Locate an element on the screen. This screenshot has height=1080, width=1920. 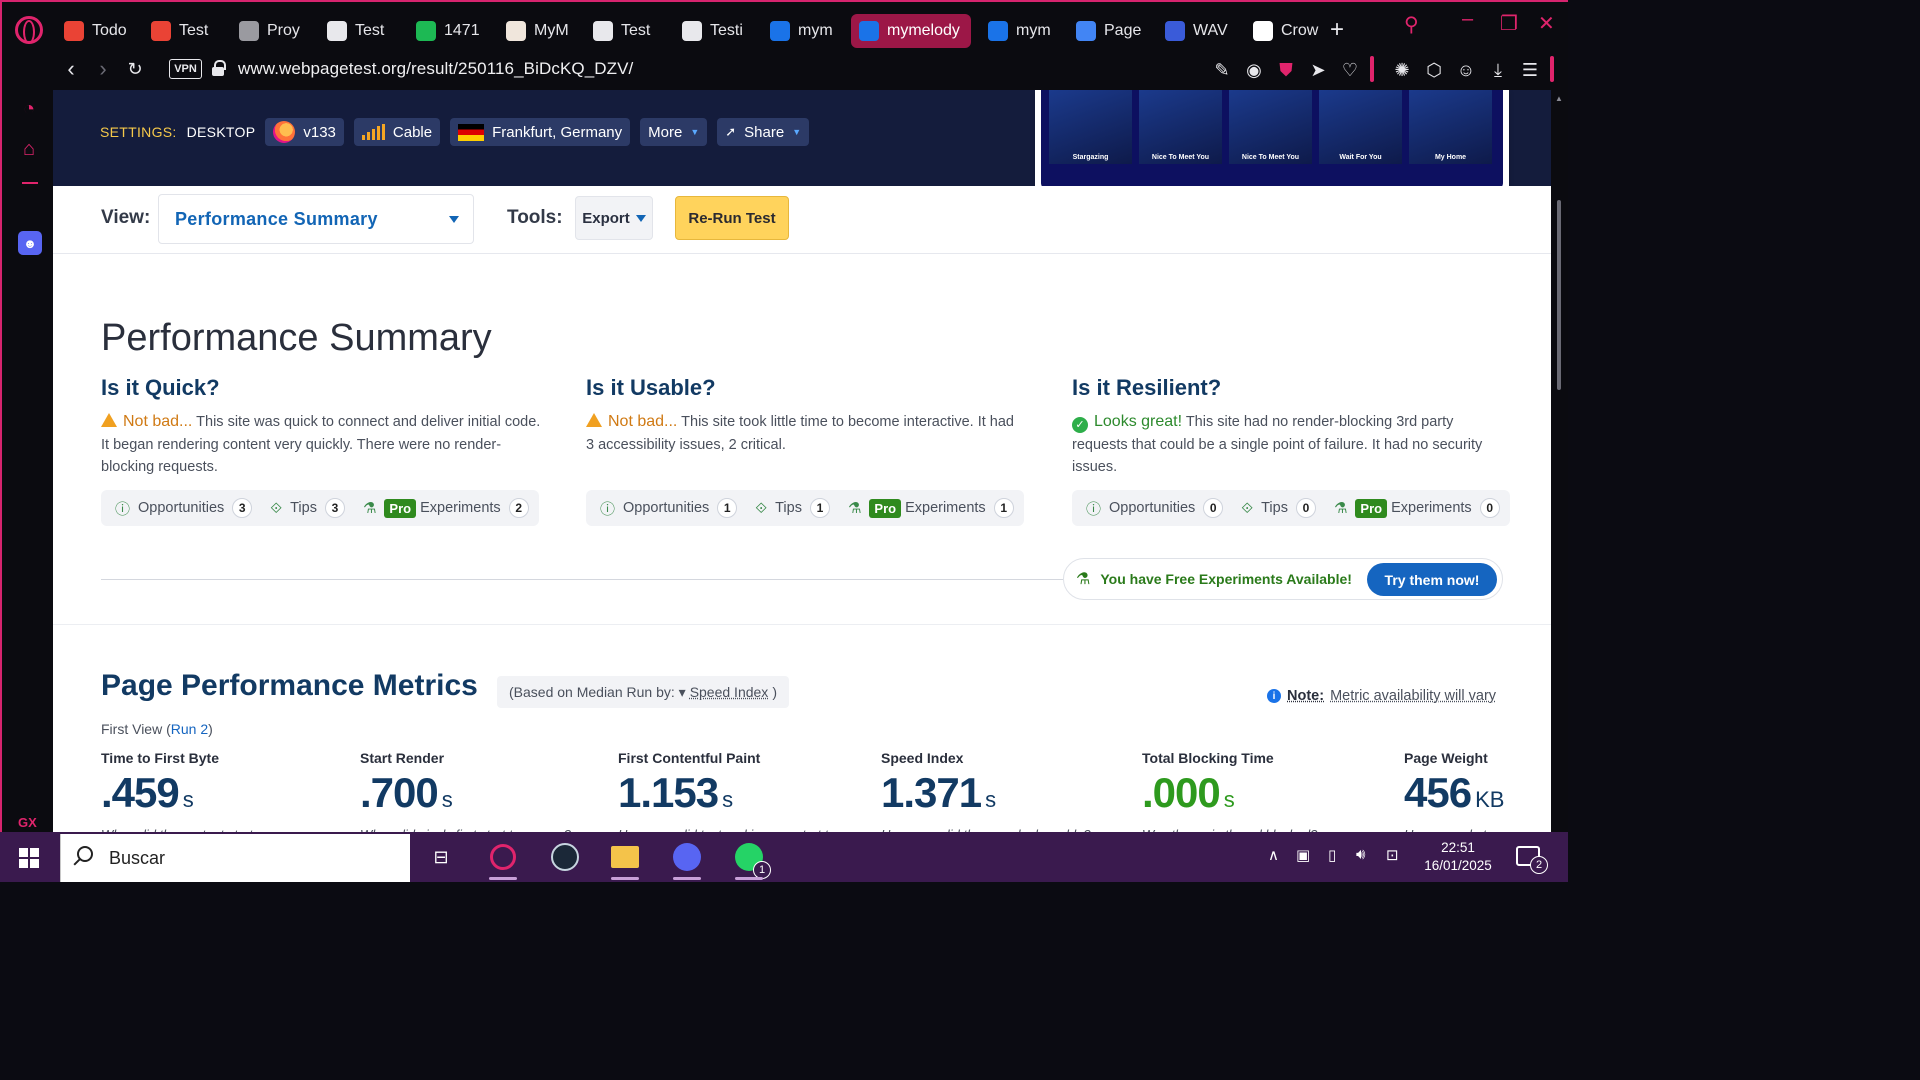
browser-tab: MyM is located at coordinates (538, 31).